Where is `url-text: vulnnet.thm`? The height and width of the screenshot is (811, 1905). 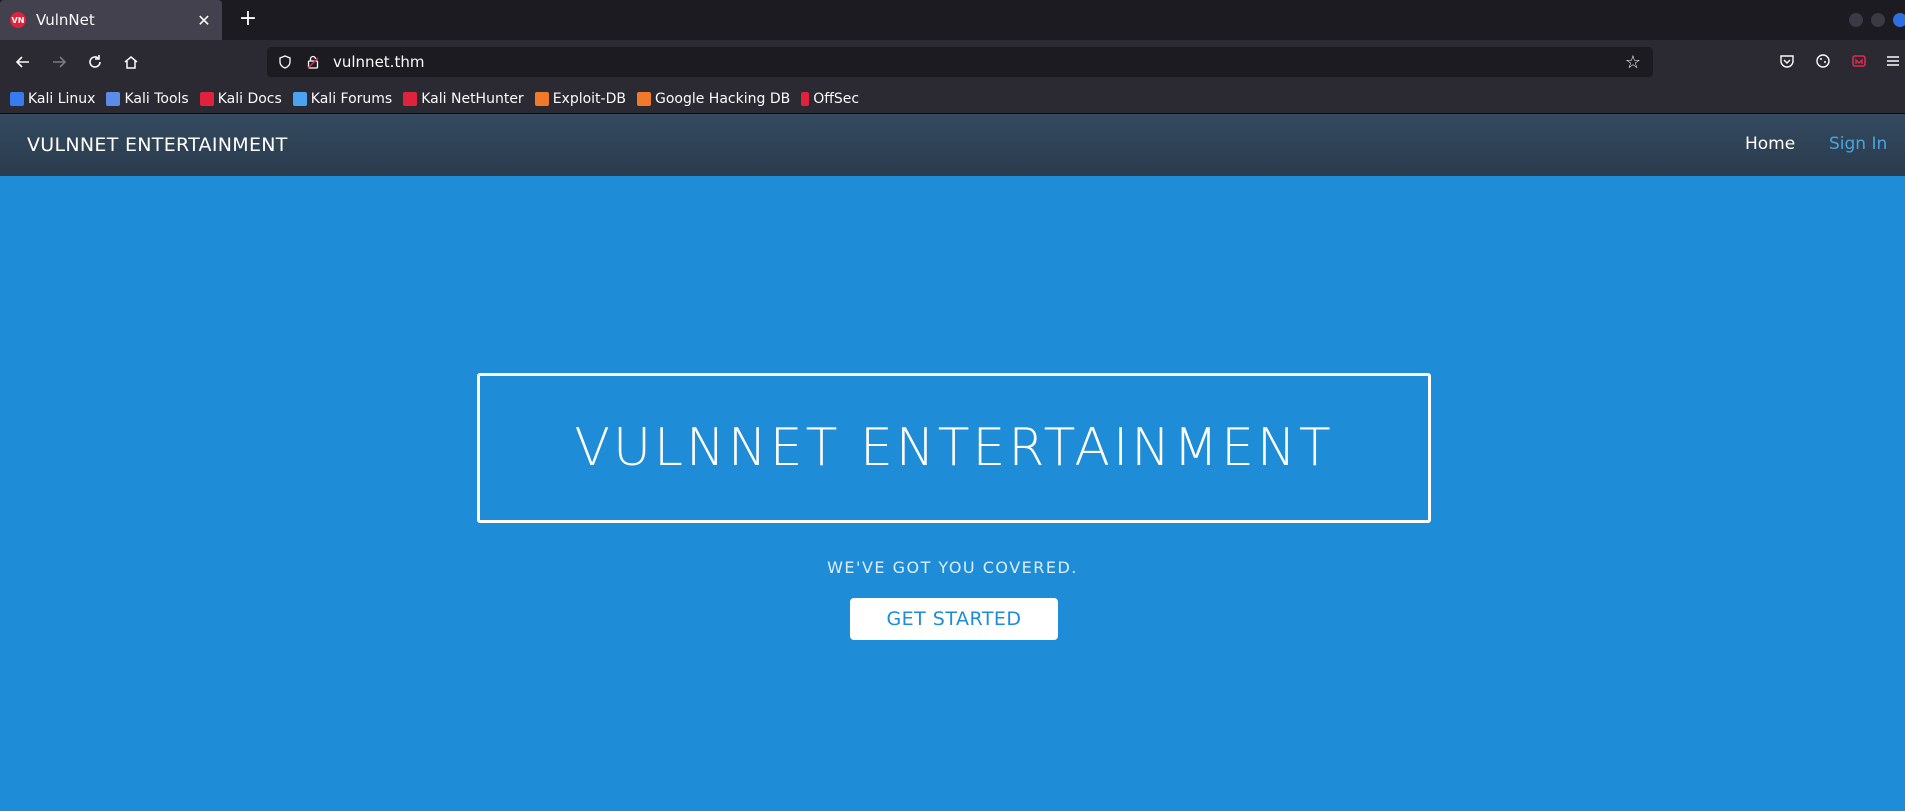
url-text: vulnnet.thm is located at coordinates (977, 62).